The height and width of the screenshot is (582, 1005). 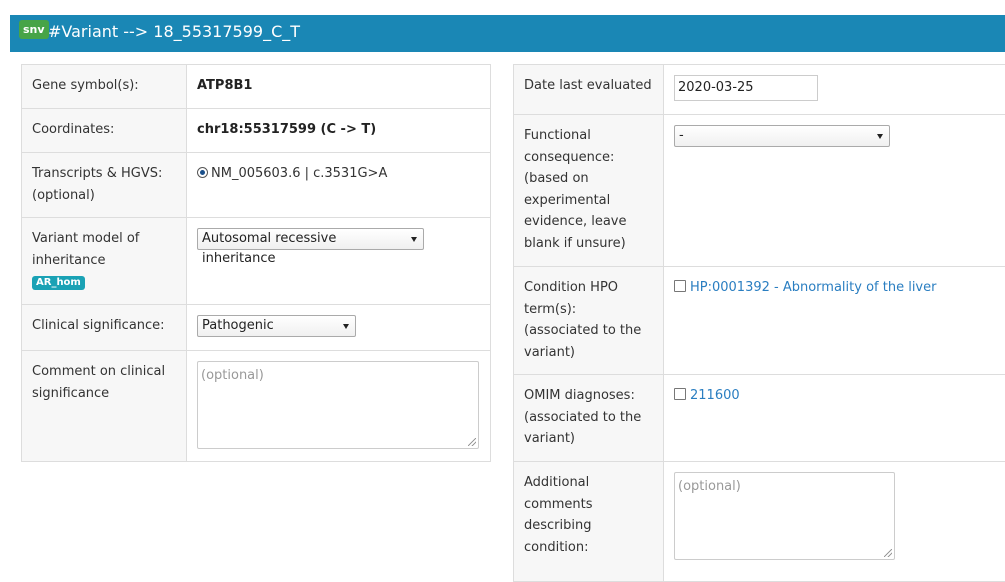 What do you see at coordinates (813, 287) in the screenshot?
I see `hpo-term-link: HP:0001392 - Abnormality of the liver` at bounding box center [813, 287].